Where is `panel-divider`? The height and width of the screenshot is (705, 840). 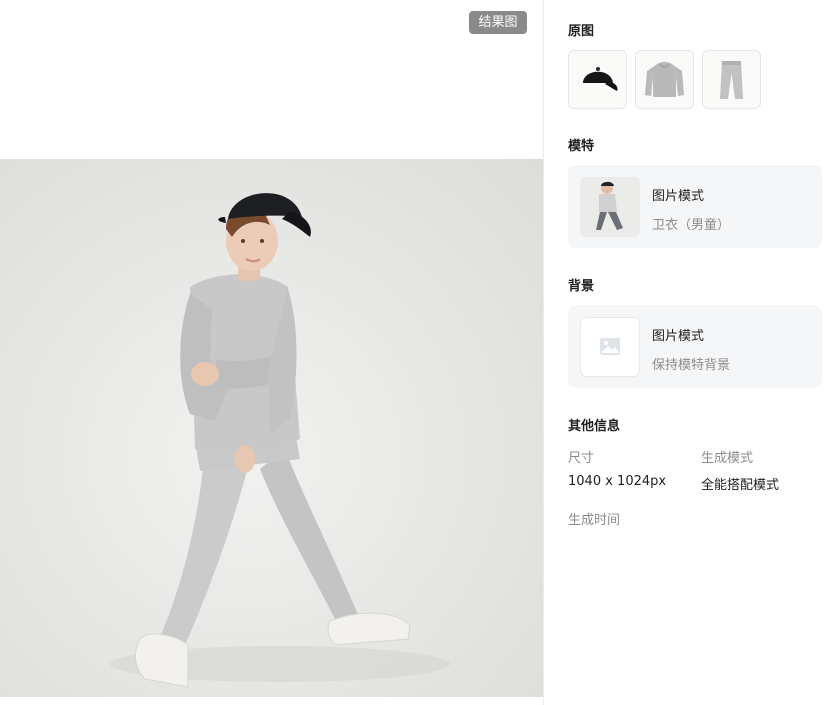 panel-divider is located at coordinates (543, 352).